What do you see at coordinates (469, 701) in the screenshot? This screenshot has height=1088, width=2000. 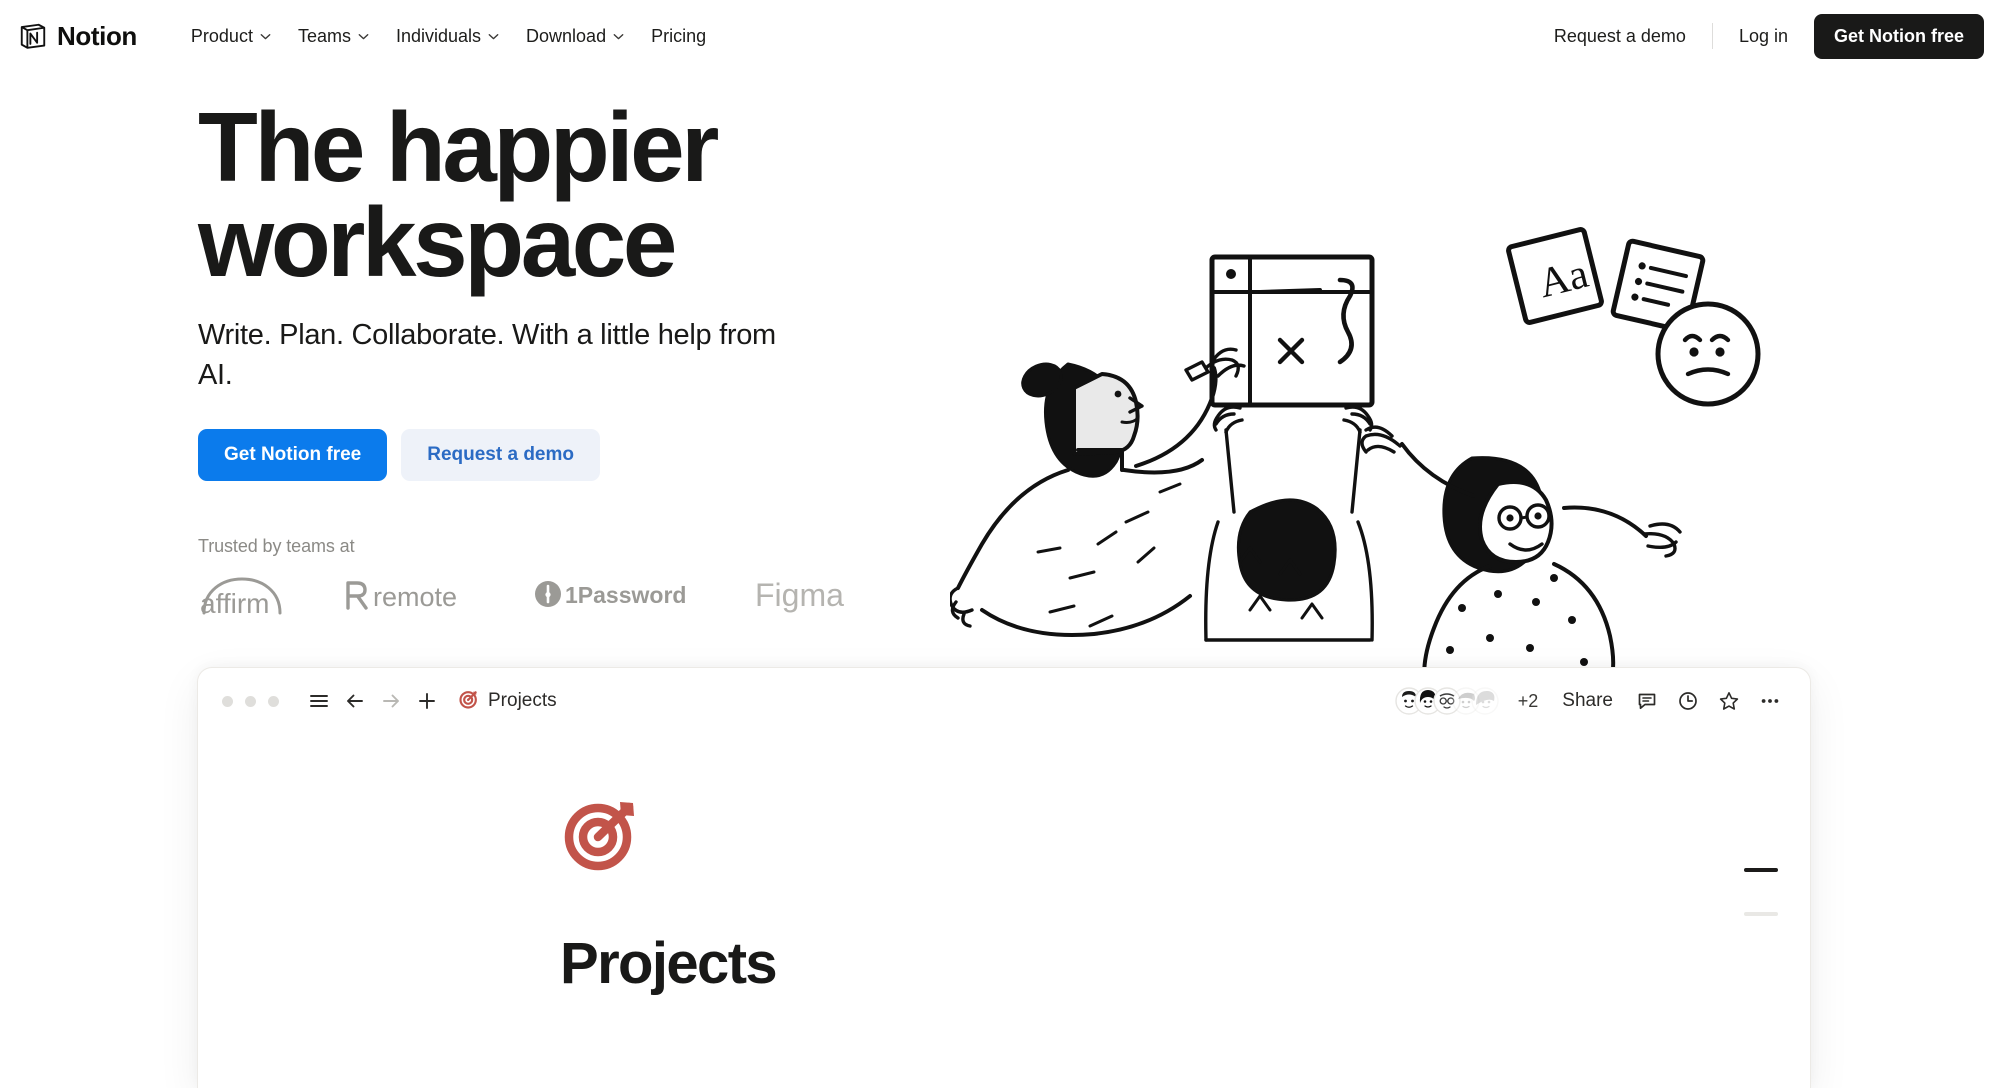 I see `target-icon` at bounding box center [469, 701].